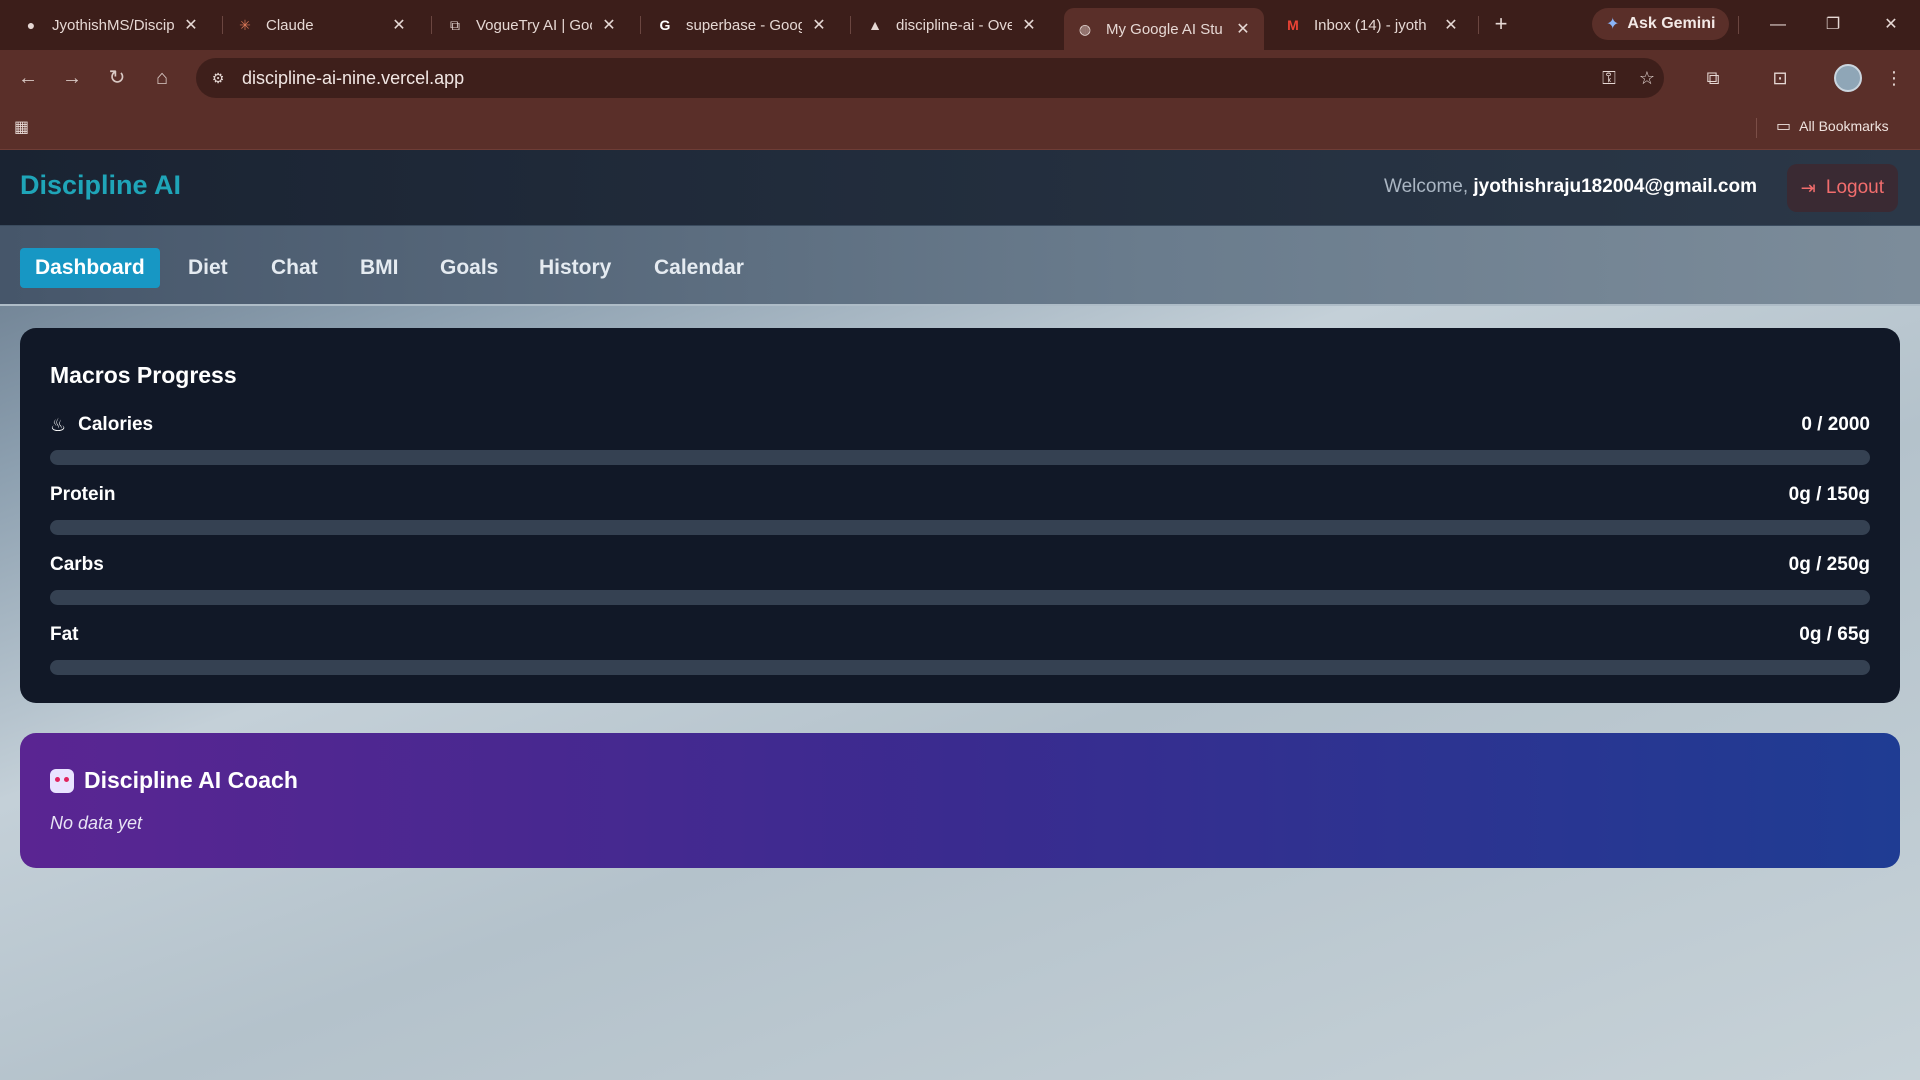 Image resolution: width=1920 pixels, height=1080 pixels. Describe the element at coordinates (1615, 186) in the screenshot. I see `user-email: jyothishraju182004@gmail.com` at that location.